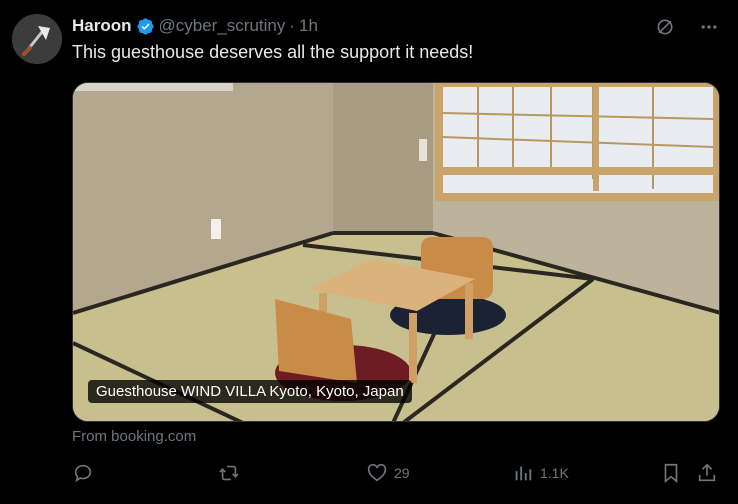 This screenshot has width=738, height=504. I want to click on like-button: 29, so click(388, 473).